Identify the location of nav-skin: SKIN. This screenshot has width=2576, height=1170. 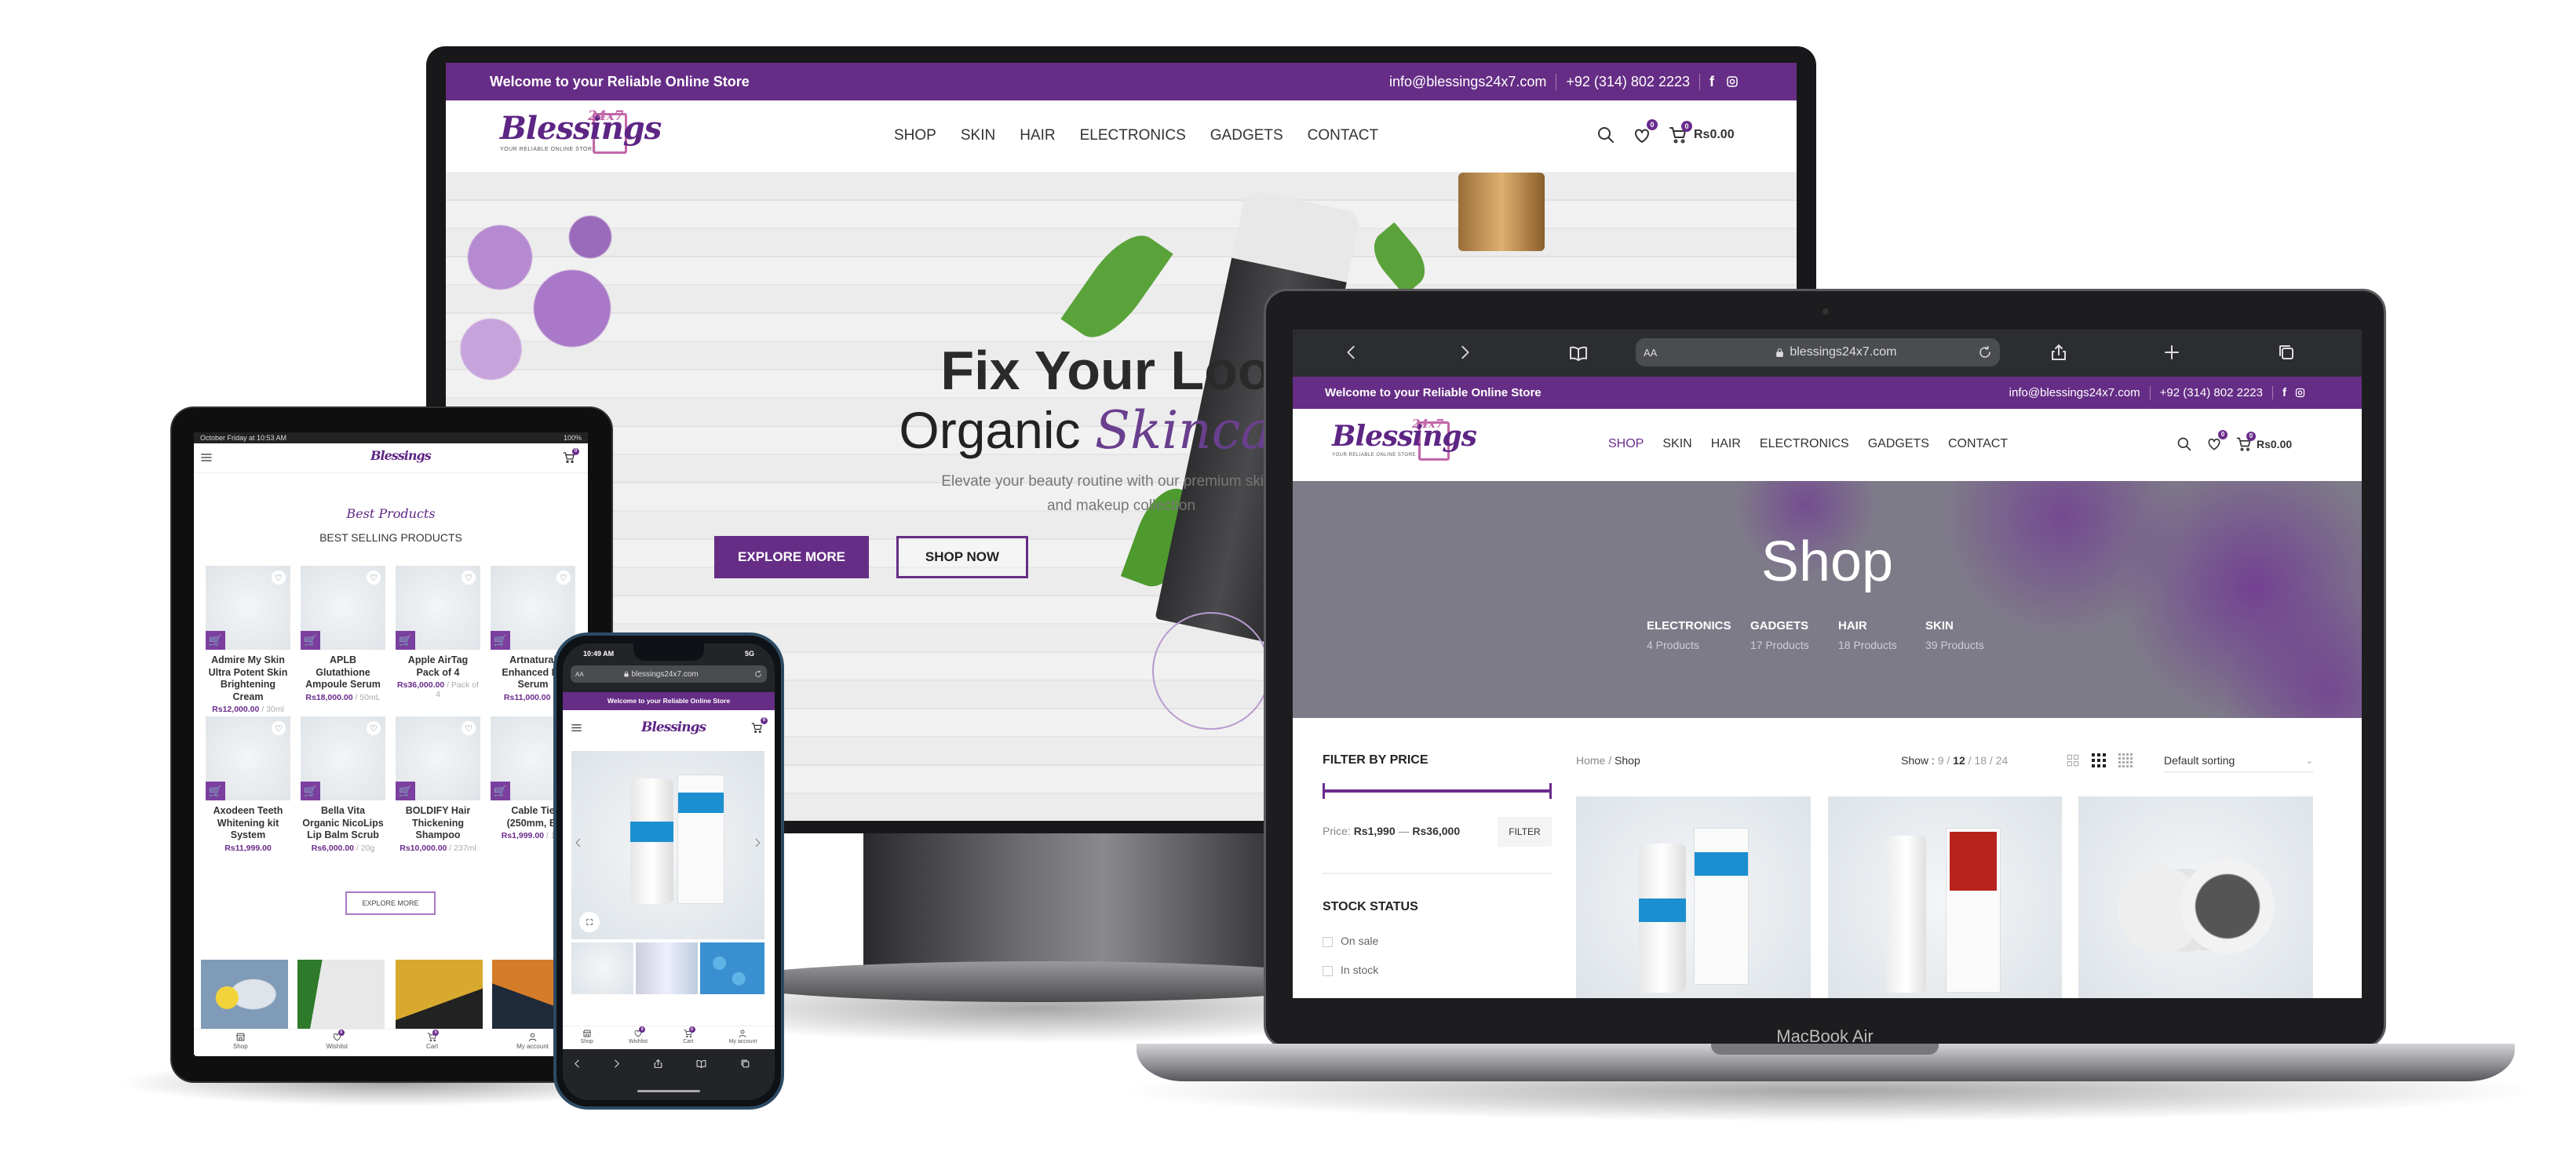
(978, 135).